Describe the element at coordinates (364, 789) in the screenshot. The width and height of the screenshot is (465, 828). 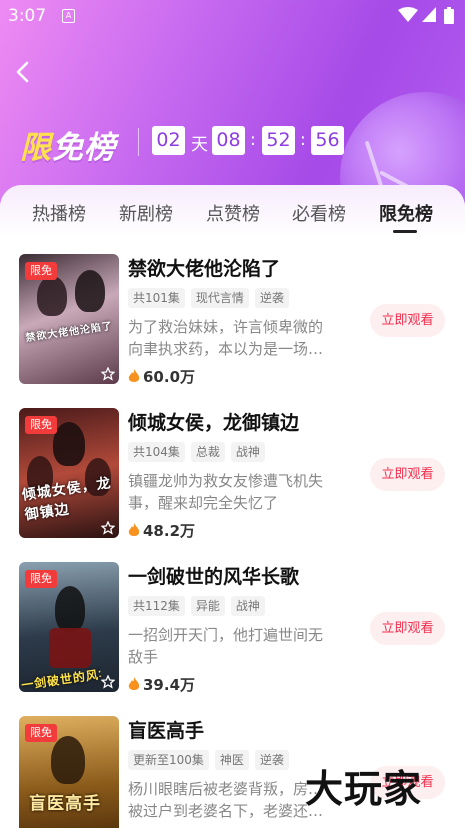
I see `watermark-logo: 大玩家` at that location.